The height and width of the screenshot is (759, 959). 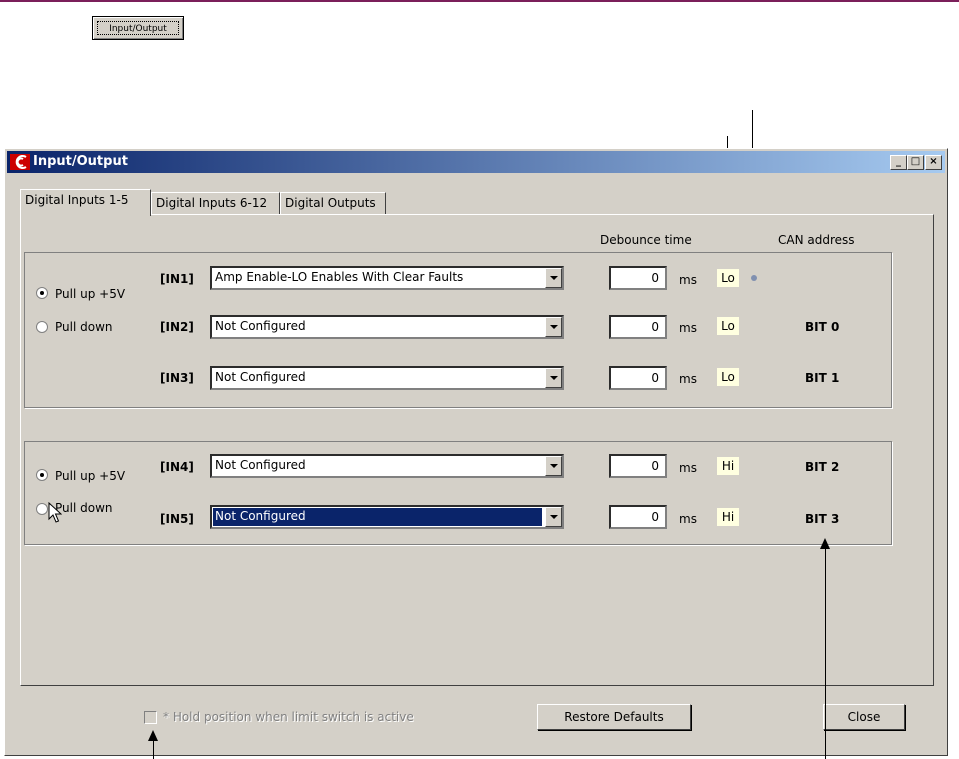 What do you see at coordinates (387, 466) in the screenshot?
I see `in4-function-select: Not Configured` at bounding box center [387, 466].